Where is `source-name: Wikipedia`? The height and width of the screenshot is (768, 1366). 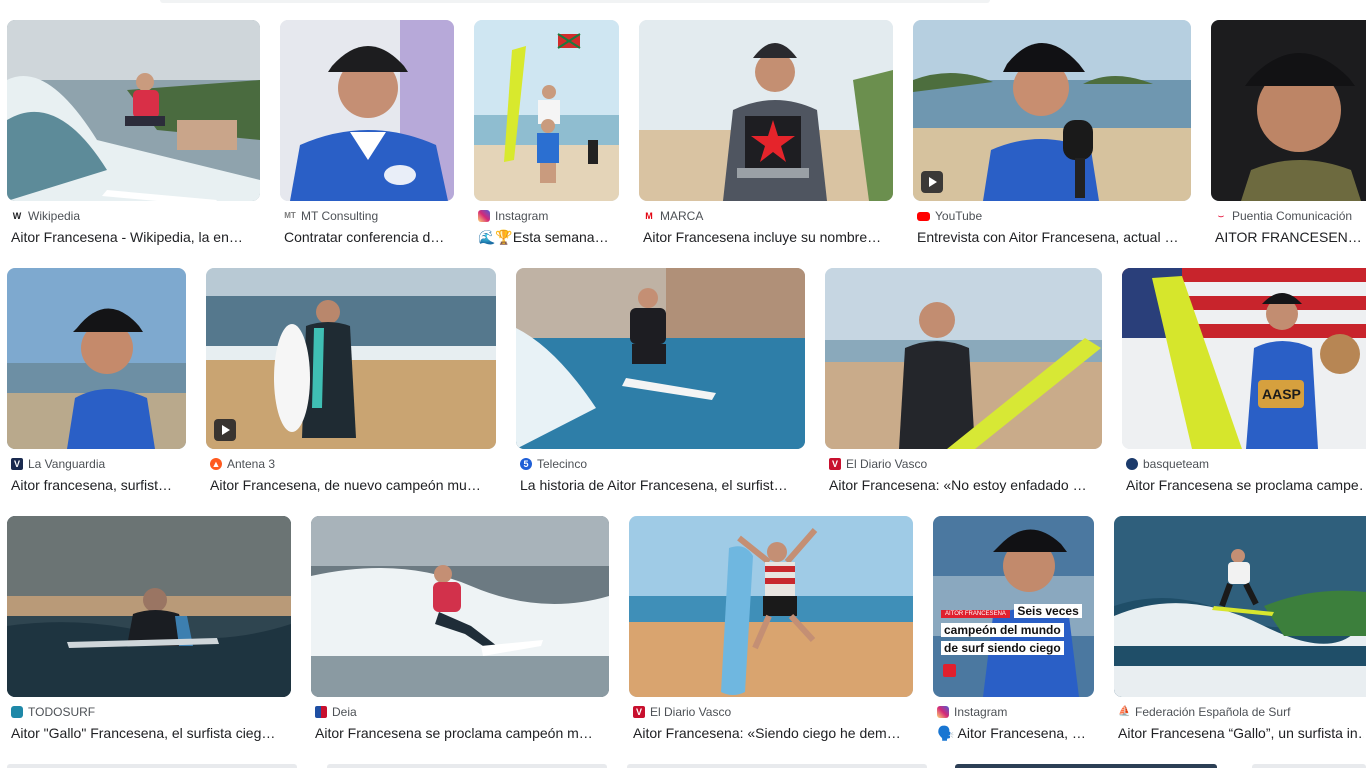 source-name: Wikipedia is located at coordinates (54, 216).